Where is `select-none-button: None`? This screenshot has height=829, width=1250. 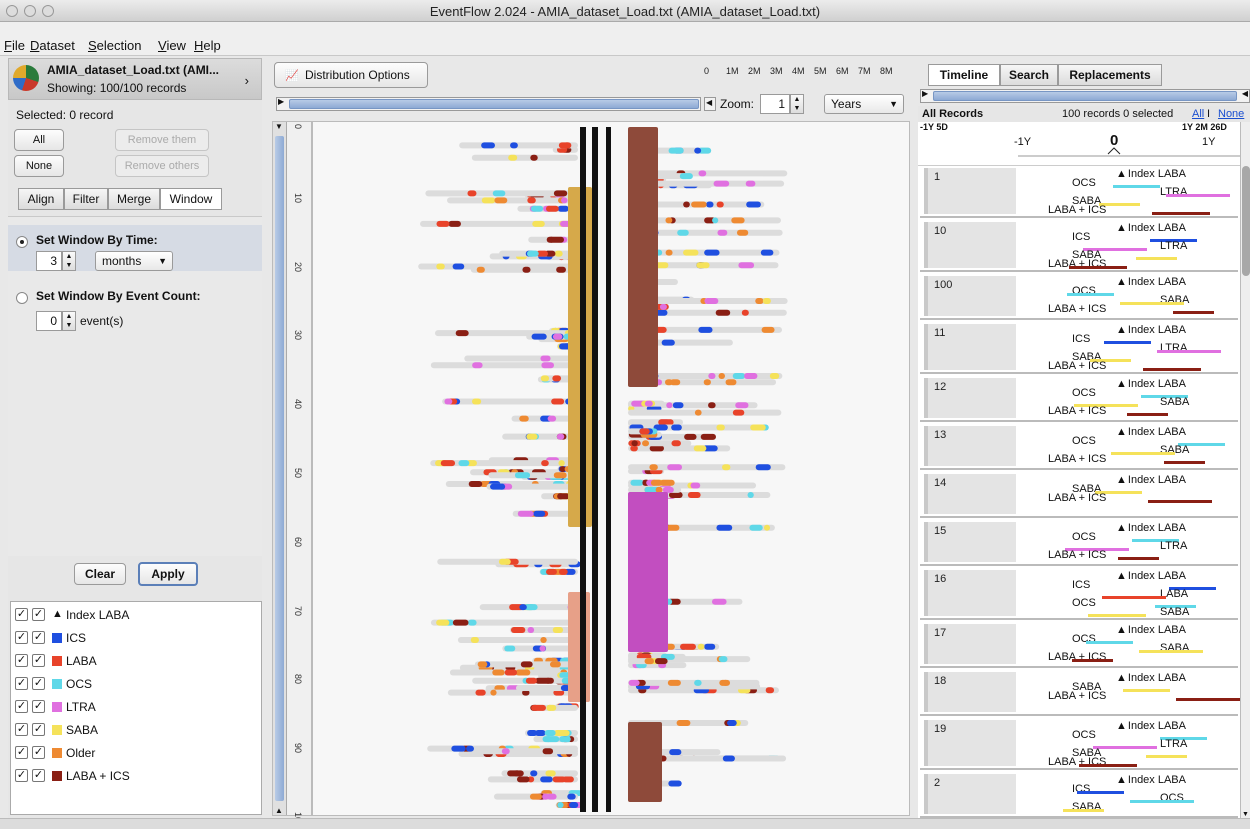 select-none-button: None is located at coordinates (39, 166).